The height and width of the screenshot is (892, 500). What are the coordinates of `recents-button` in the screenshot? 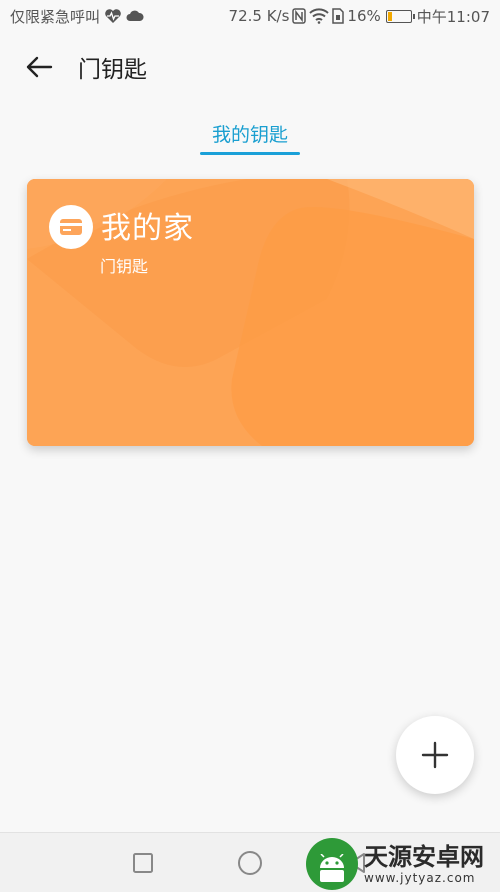 It's located at (143, 863).